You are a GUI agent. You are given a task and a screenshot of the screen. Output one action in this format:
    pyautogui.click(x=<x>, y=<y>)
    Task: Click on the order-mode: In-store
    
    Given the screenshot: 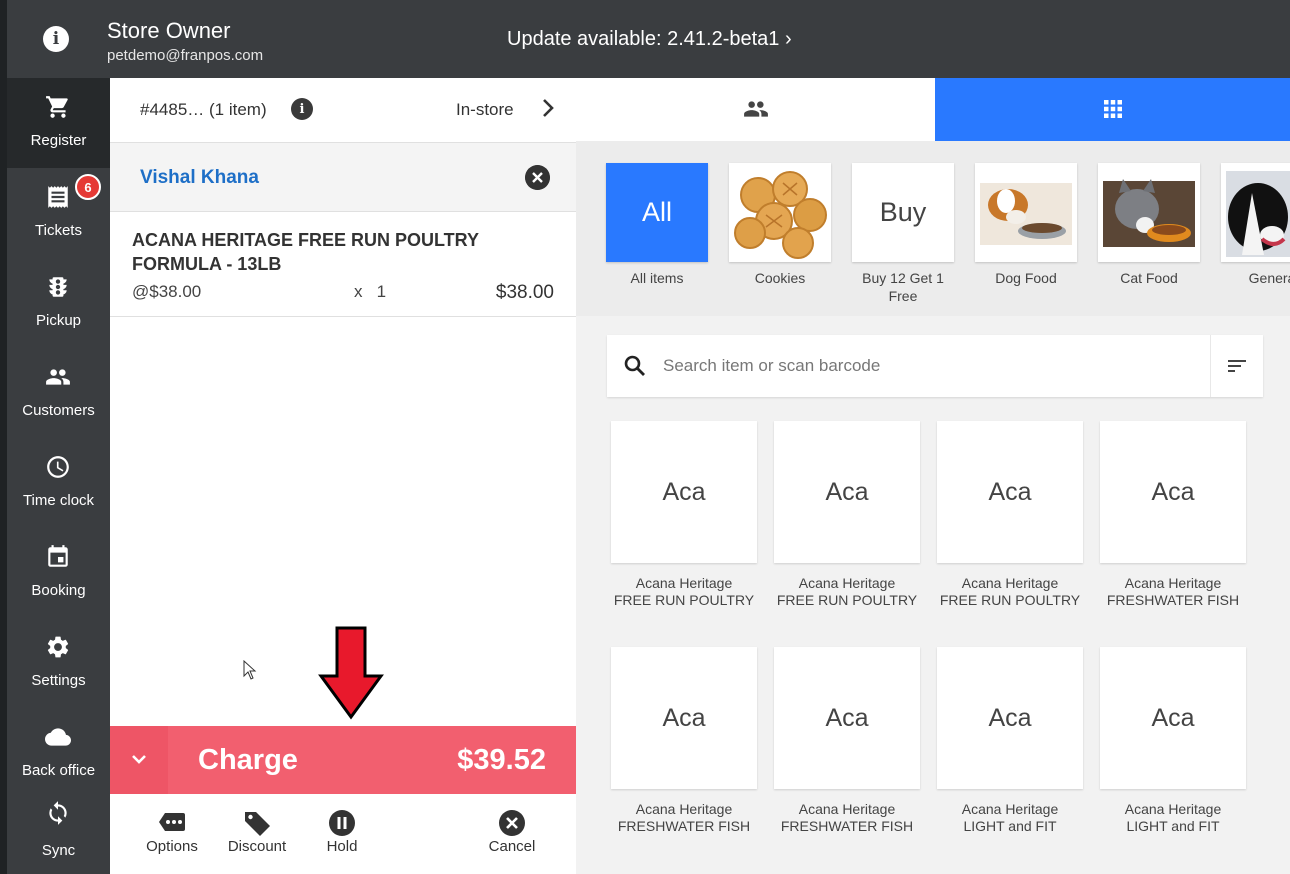 What is the action you would take?
    pyautogui.click(x=485, y=109)
    